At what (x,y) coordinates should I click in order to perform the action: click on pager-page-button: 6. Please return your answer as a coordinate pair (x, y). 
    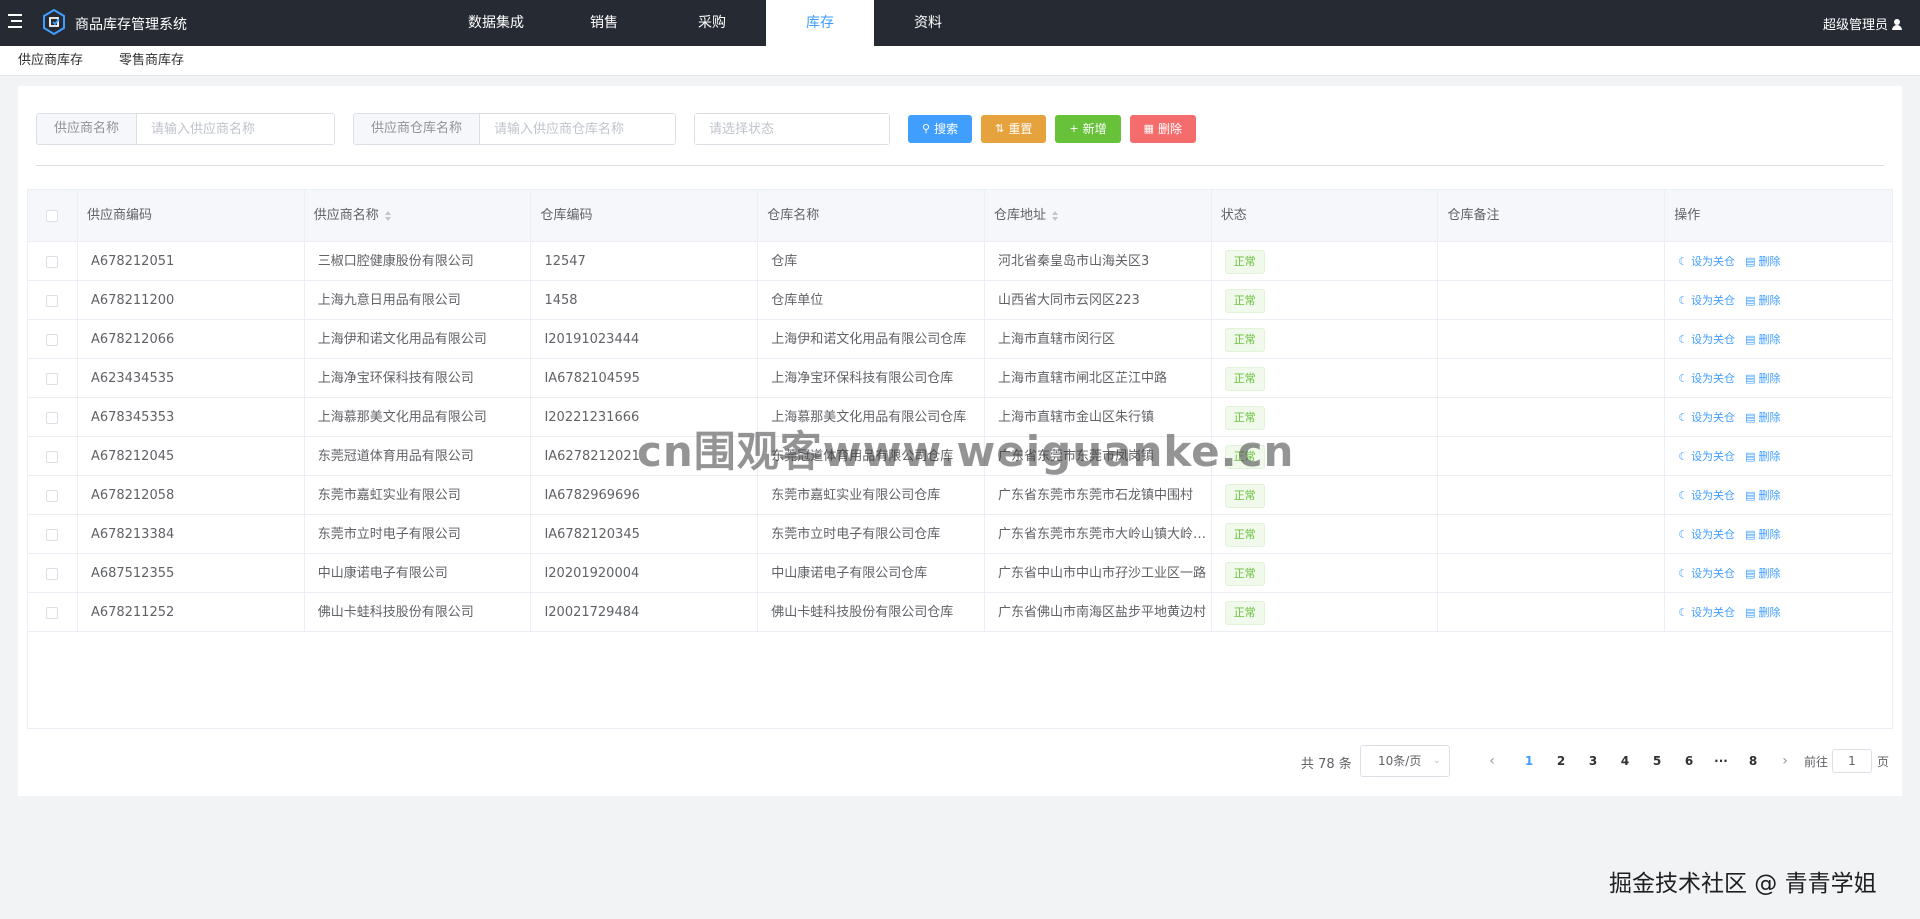
    Looking at the image, I should click on (1689, 761).